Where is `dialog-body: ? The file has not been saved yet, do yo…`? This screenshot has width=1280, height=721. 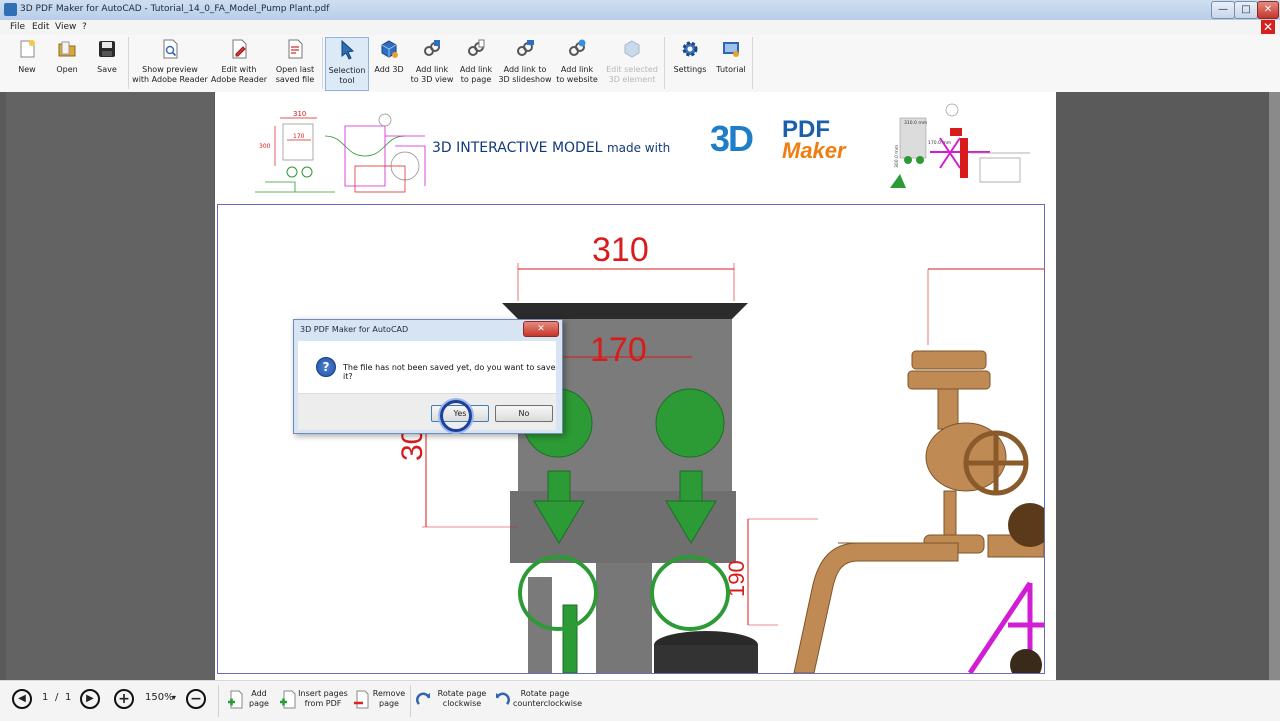
dialog-body: ? The file has not been saved yet, do yo… is located at coordinates (427, 385).